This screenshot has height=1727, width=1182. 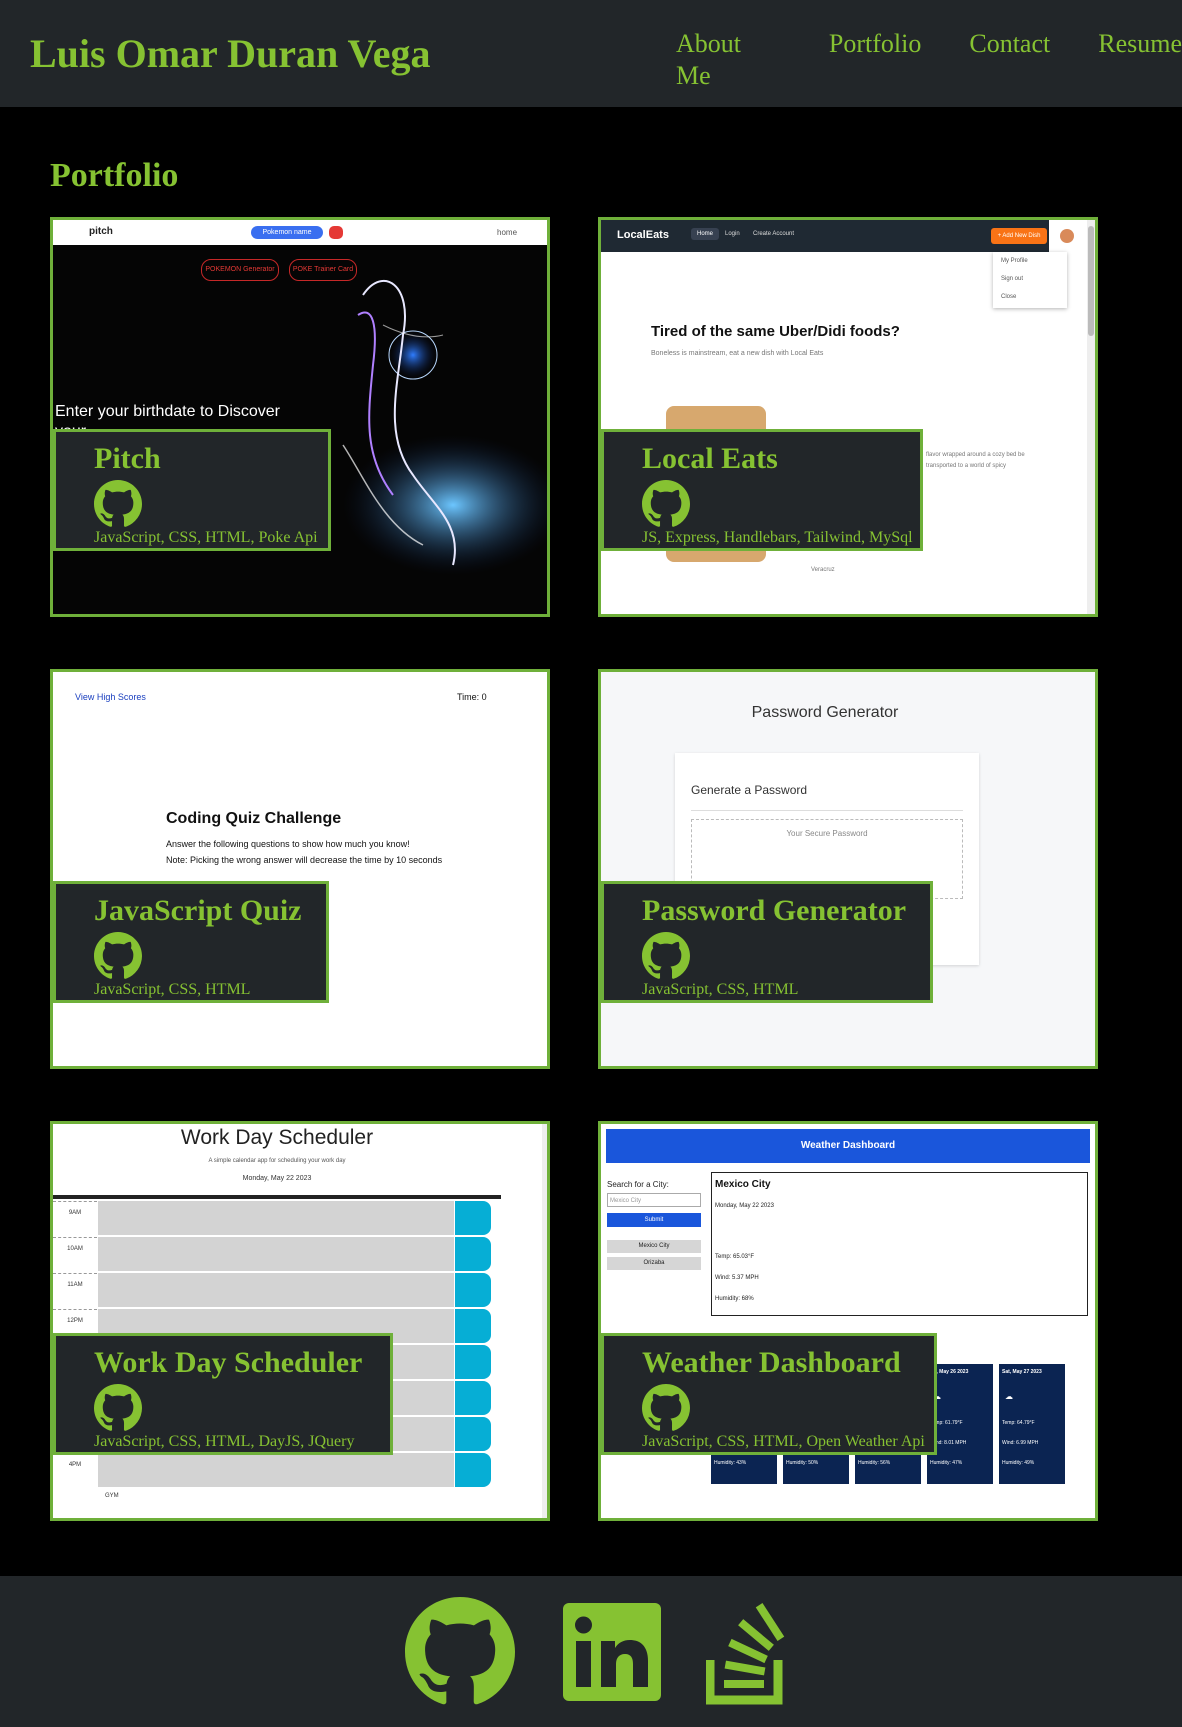 I want to click on scheduler-hour: 4PM, so click(x=75, y=1470).